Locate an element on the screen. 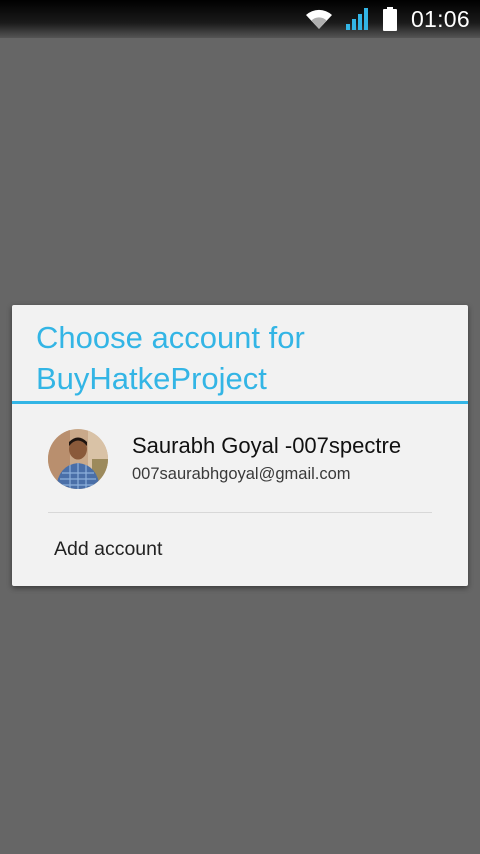 The height and width of the screenshot is (854, 480). account-name: Saurabh Goyal -007spectre is located at coordinates (267, 445).